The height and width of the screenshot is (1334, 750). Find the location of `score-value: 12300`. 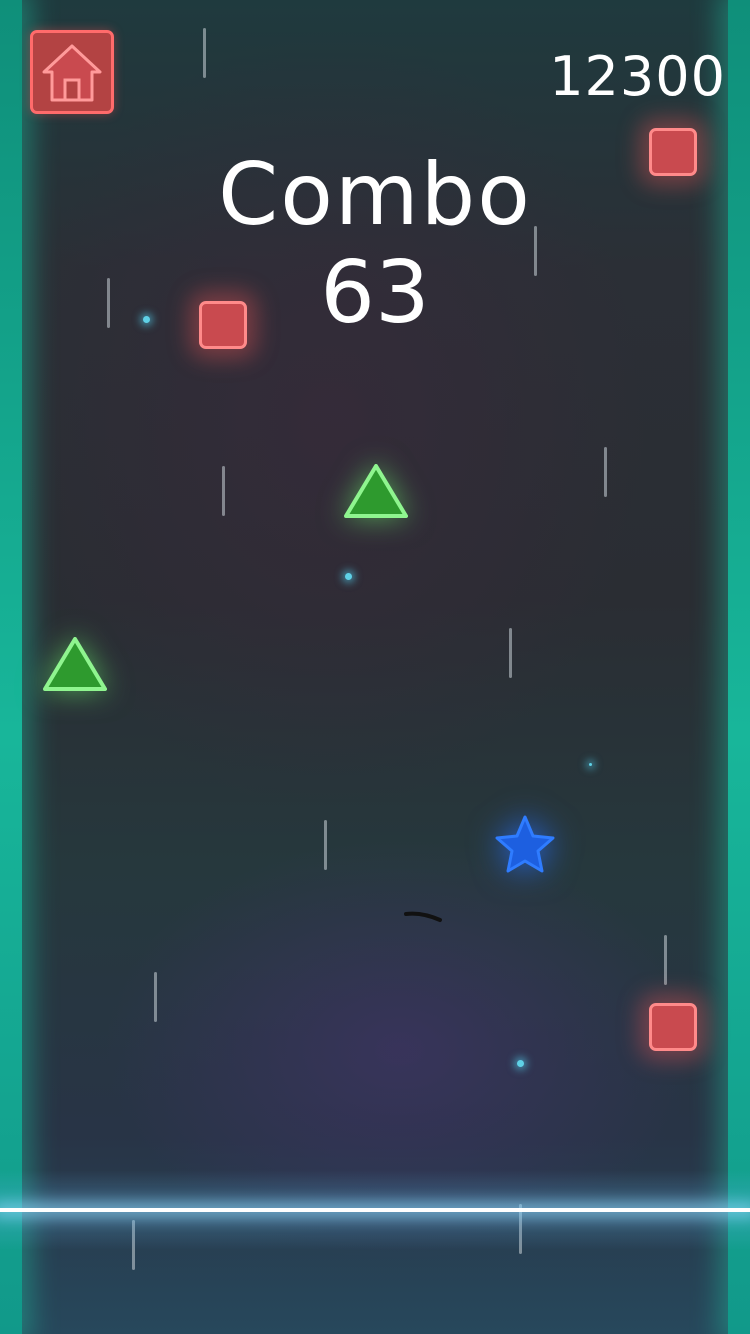

score-value: 12300 is located at coordinates (637, 76).